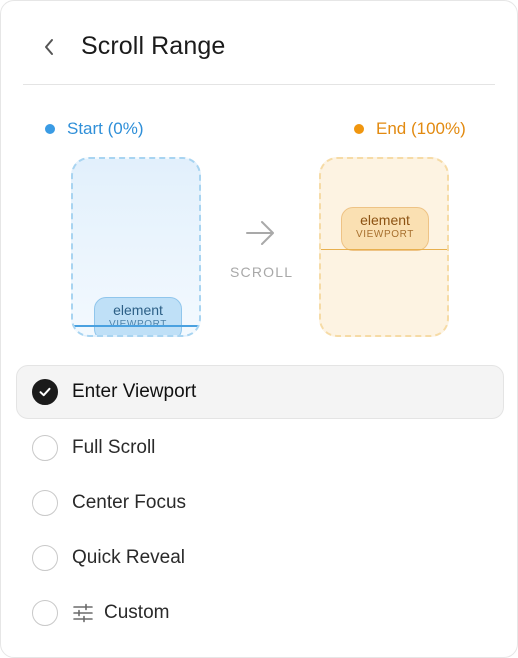  I want to click on start-legend: Start (0%), so click(94, 129).